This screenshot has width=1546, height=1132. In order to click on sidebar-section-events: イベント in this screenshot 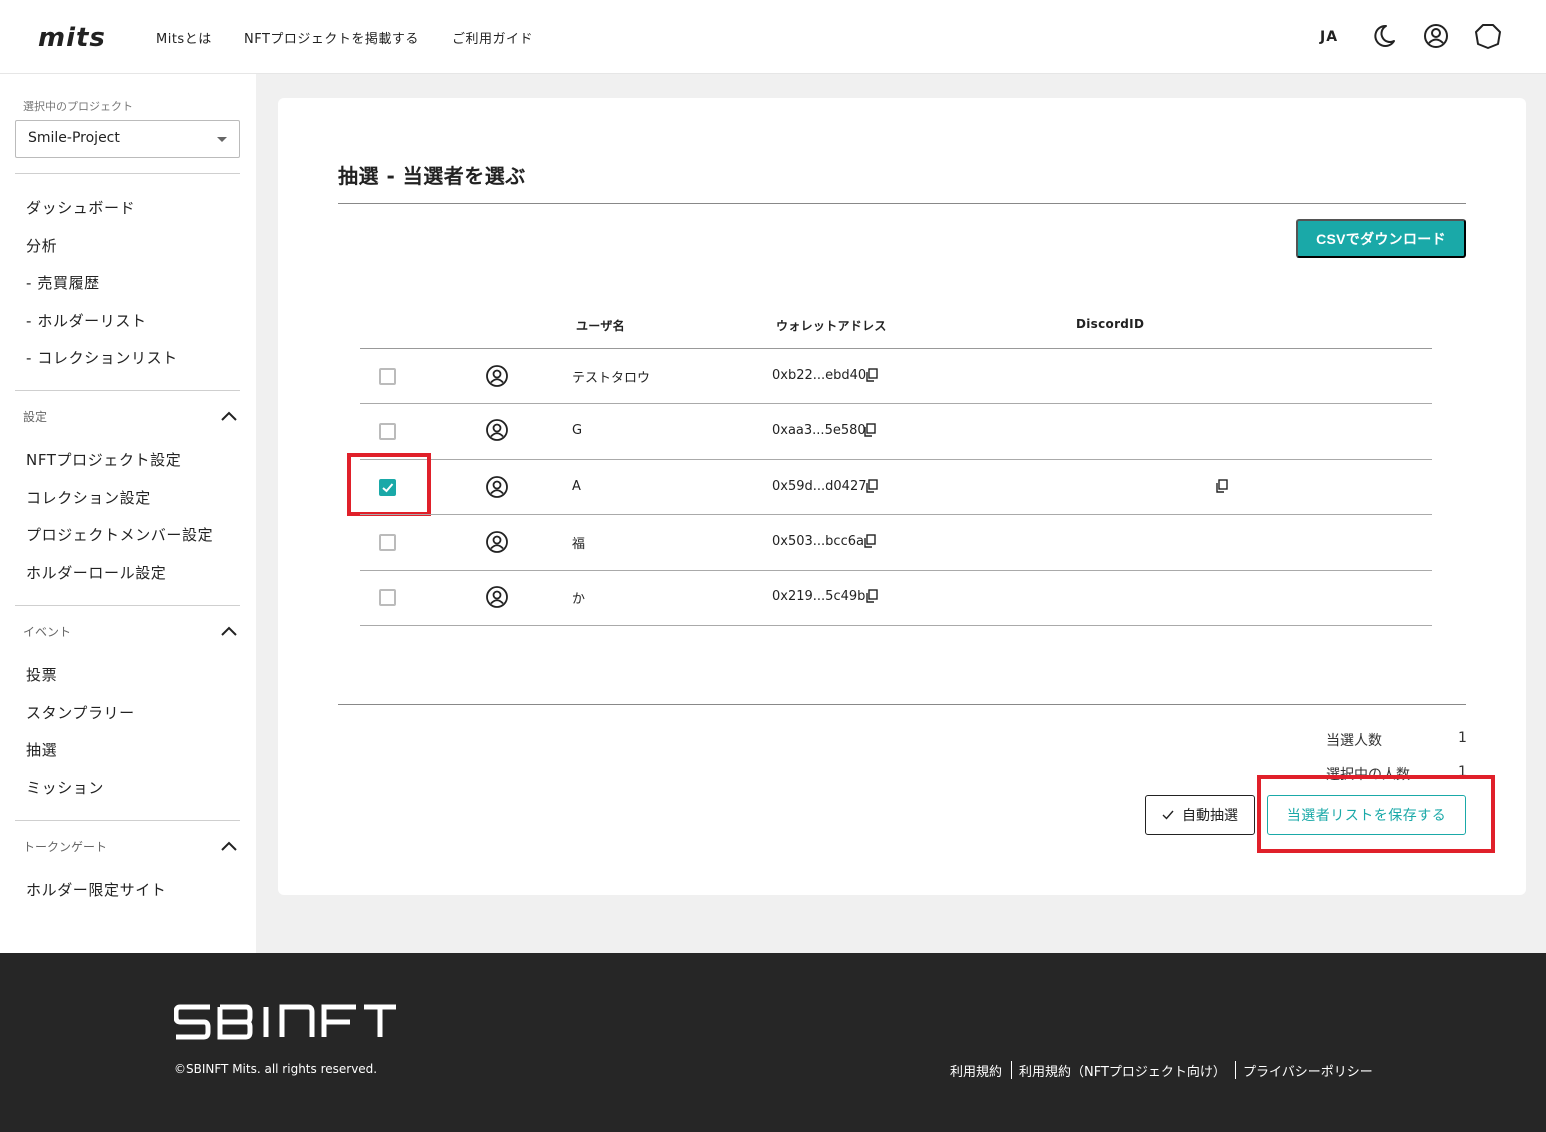, I will do `click(47, 632)`.